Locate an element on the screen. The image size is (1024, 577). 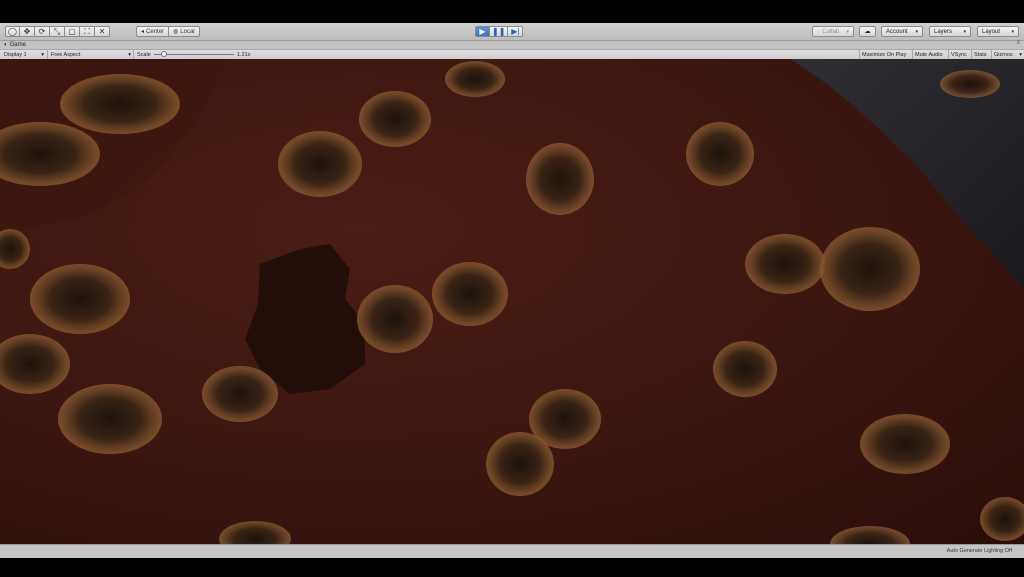
status-bar: Auto Generate Lighting Off is located at coordinates (512, 551).